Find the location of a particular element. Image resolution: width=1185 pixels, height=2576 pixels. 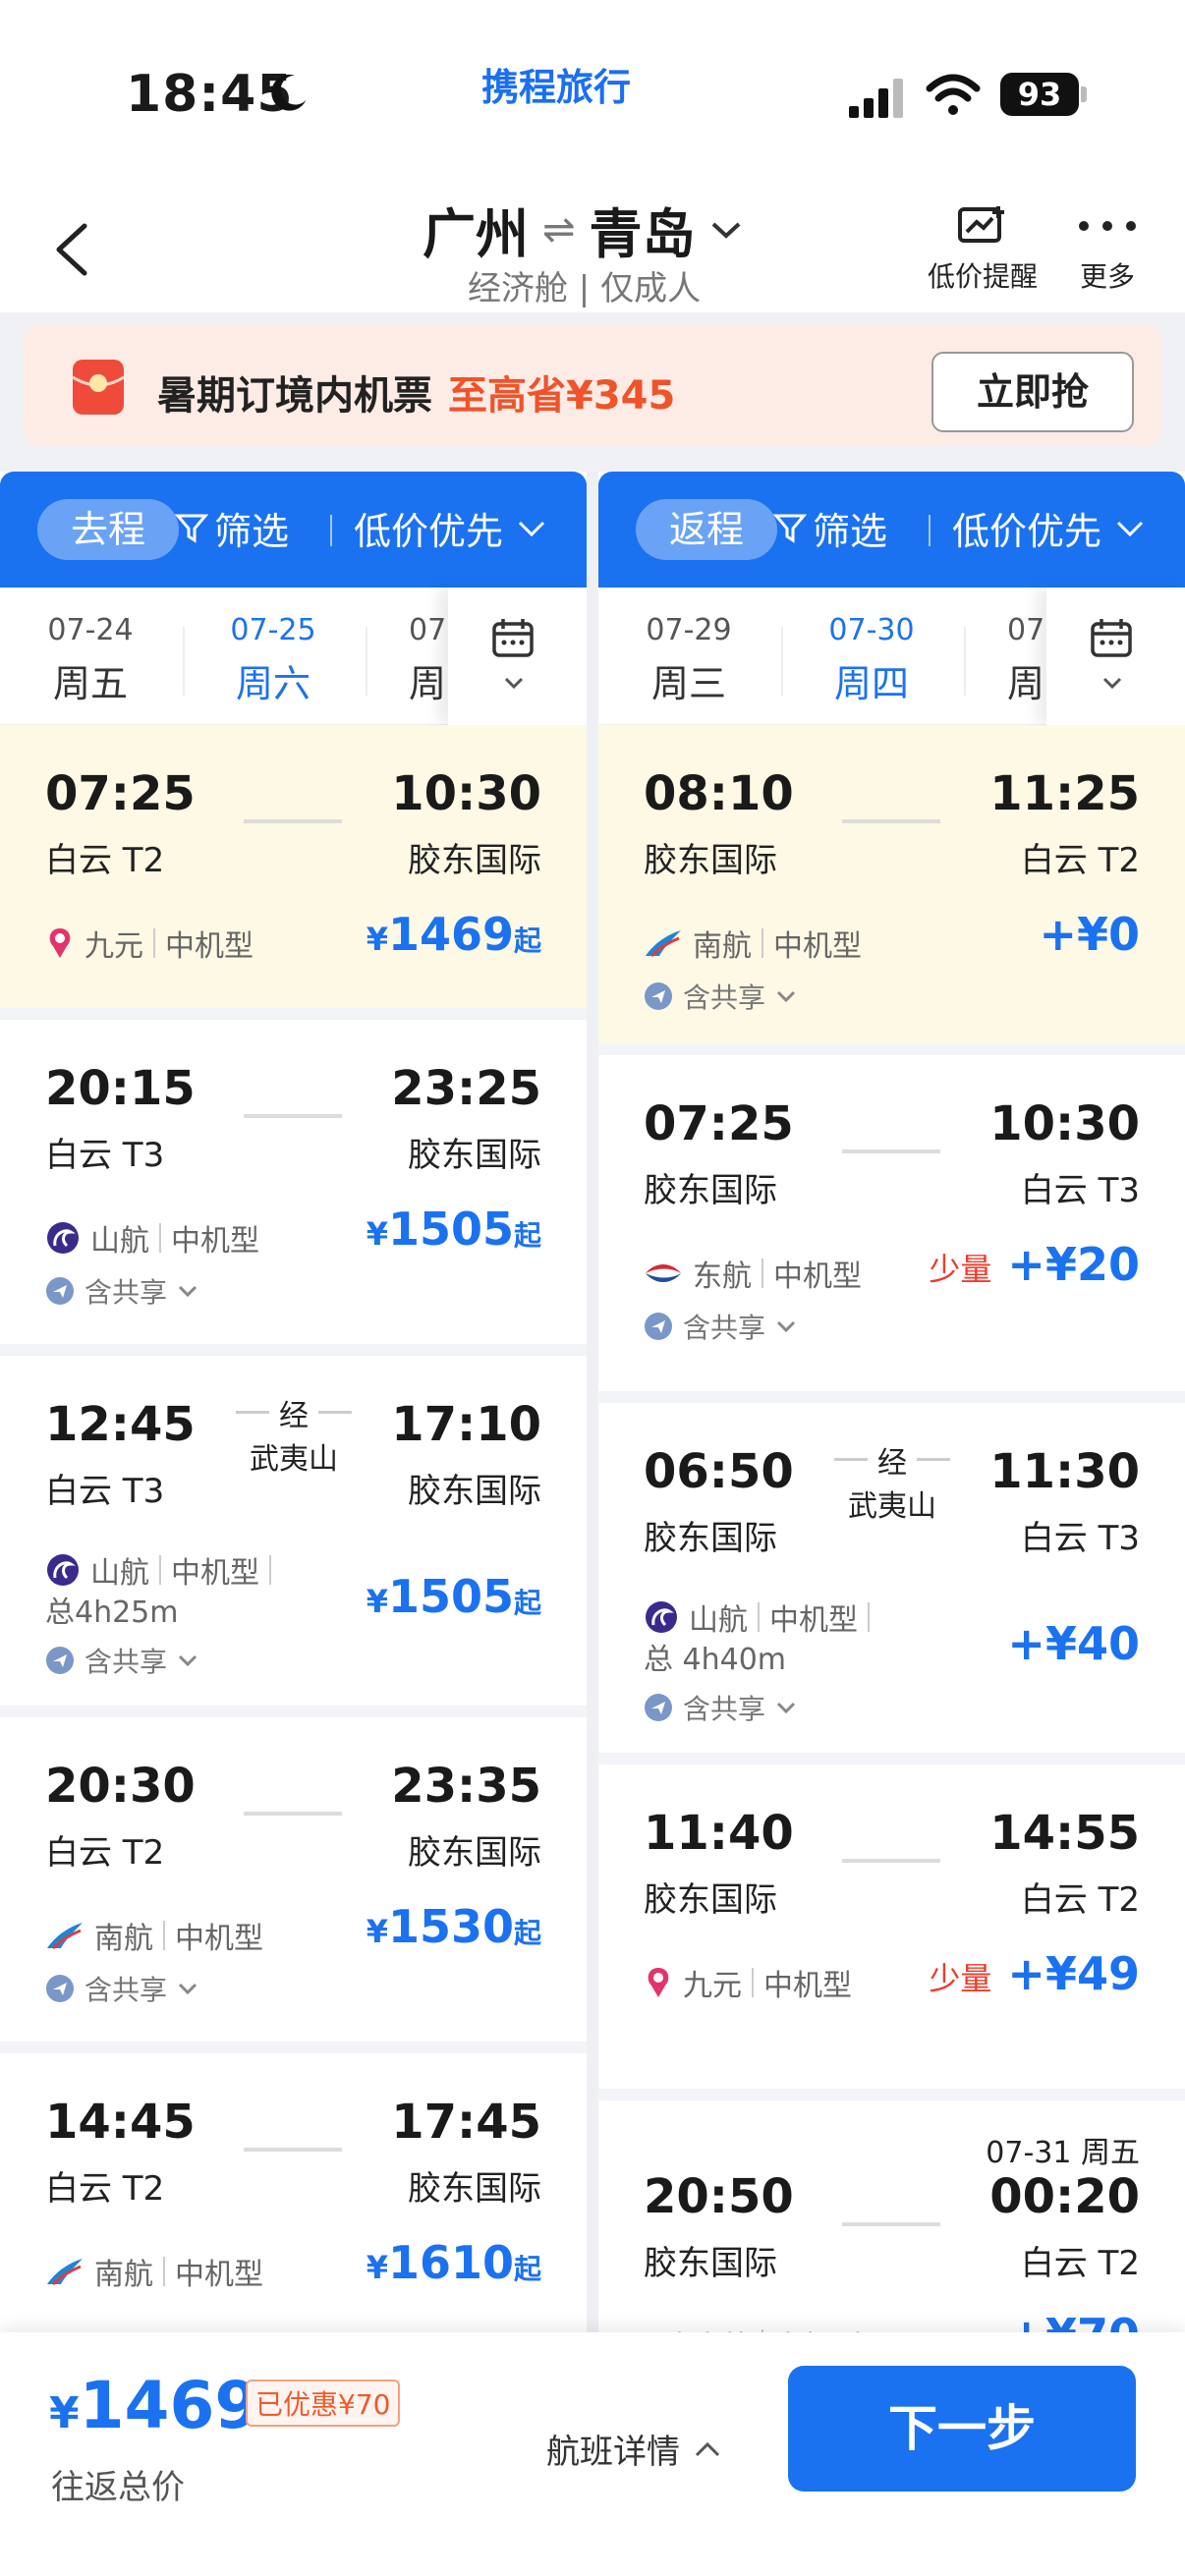

flight-card: 08:10 11:25 胶东国际 白云 T2 南航 中机型 含共享 +¥0 is located at coordinates (892, 890).